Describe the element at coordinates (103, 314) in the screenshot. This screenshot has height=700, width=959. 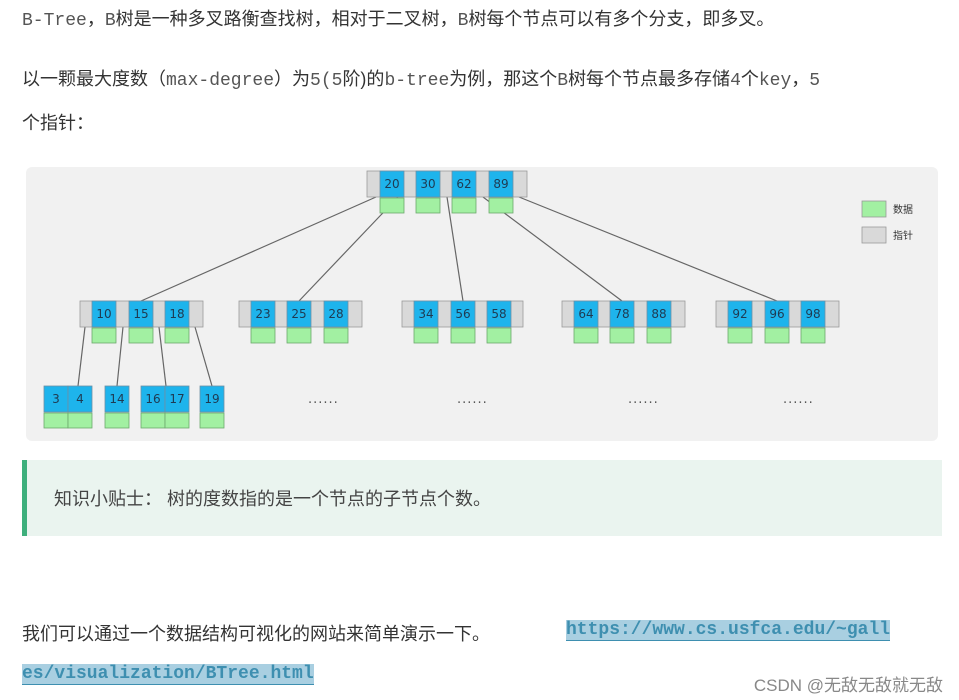
I see `key-label: 10` at that location.